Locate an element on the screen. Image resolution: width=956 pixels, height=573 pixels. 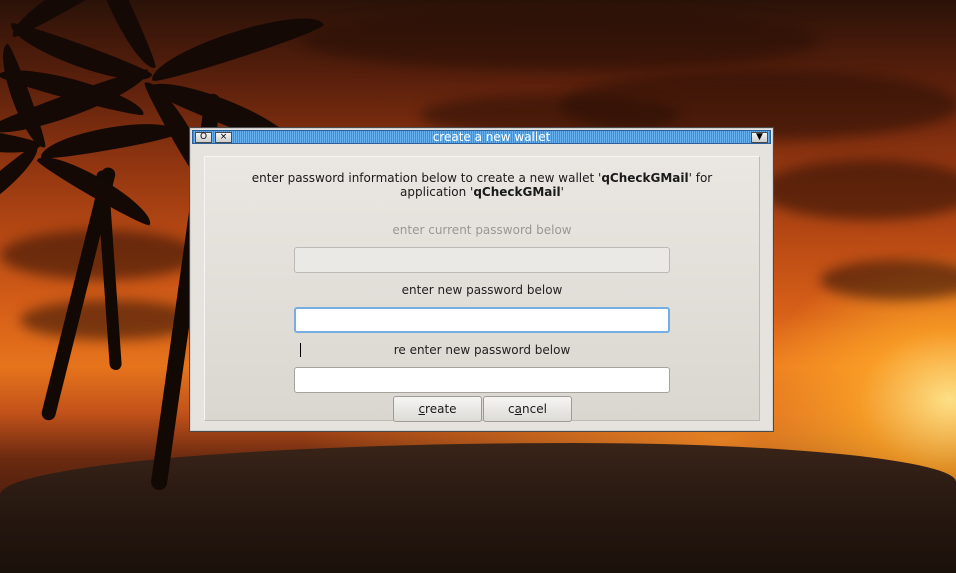
application-name: qCheckGMail is located at coordinates (517, 192).